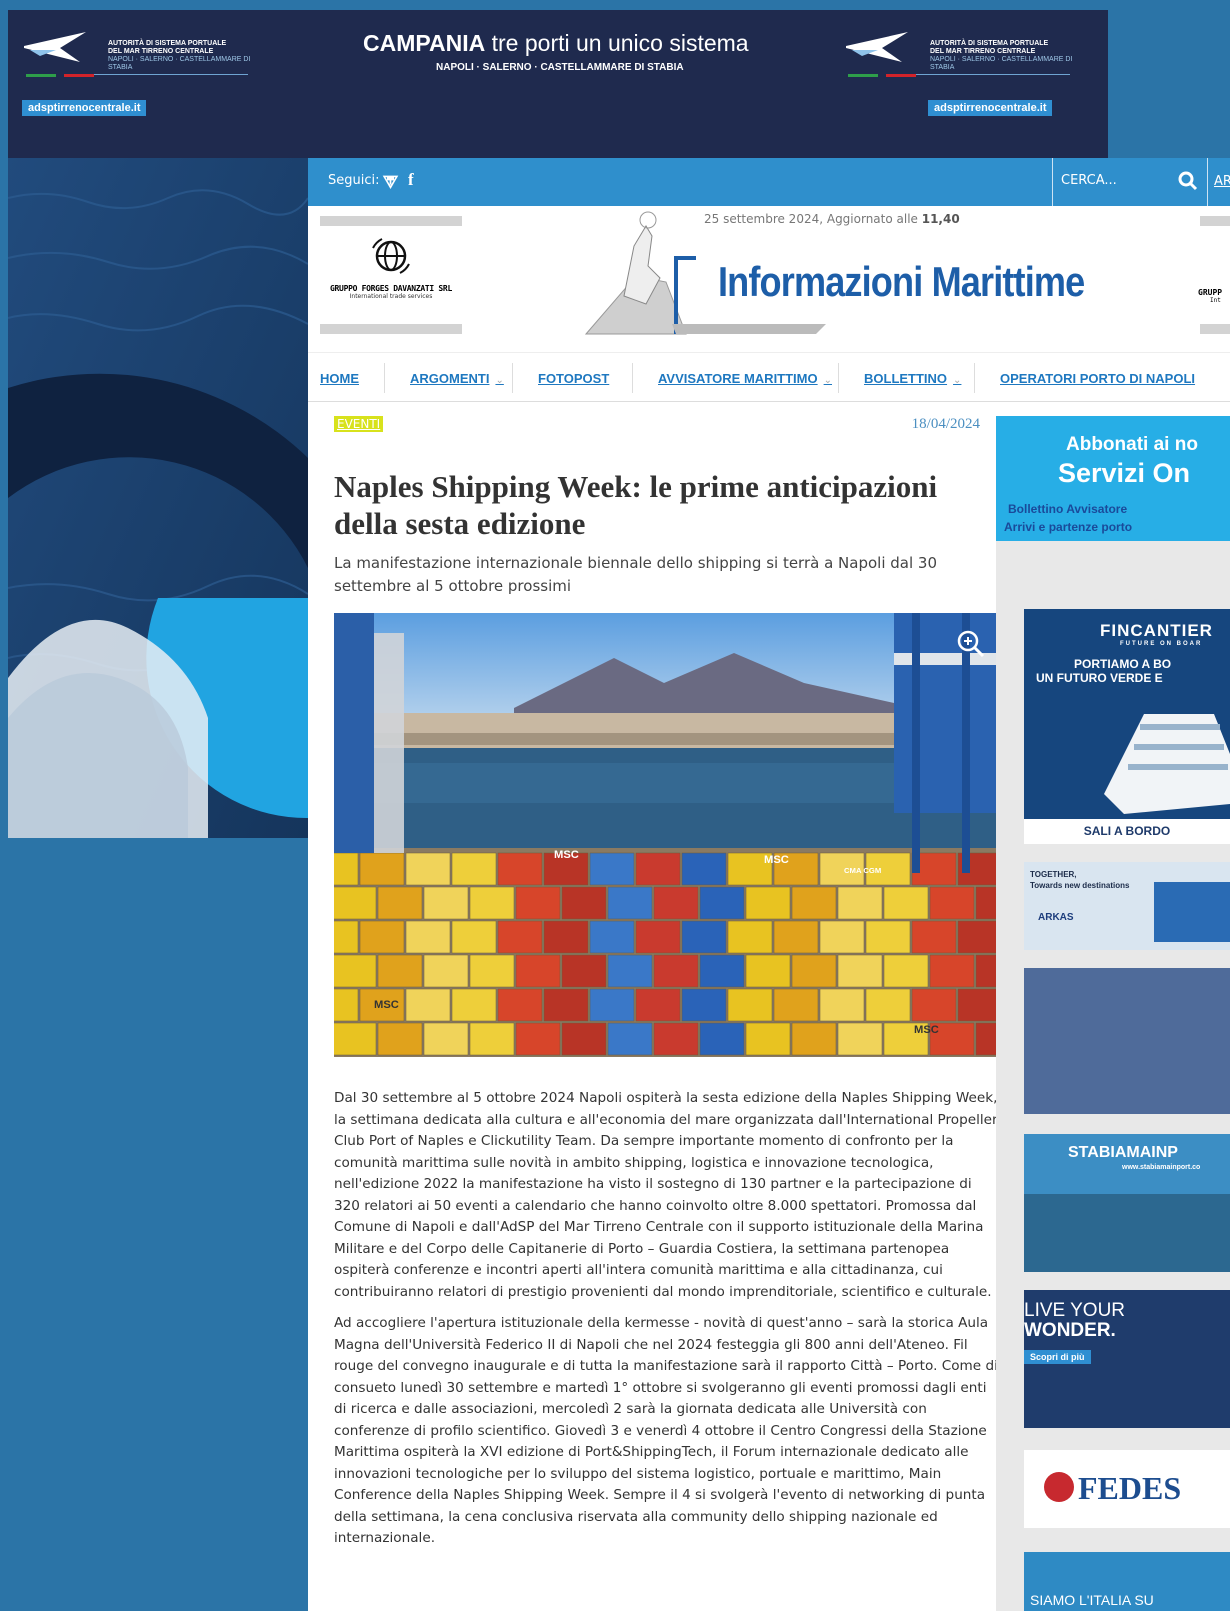 The height and width of the screenshot is (1611, 1230). I want to click on ad-brand: ARKAS, so click(1056, 917).